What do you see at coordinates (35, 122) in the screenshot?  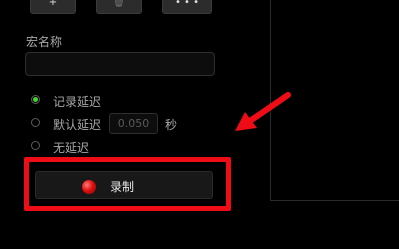 I see `default-delay-radio` at bounding box center [35, 122].